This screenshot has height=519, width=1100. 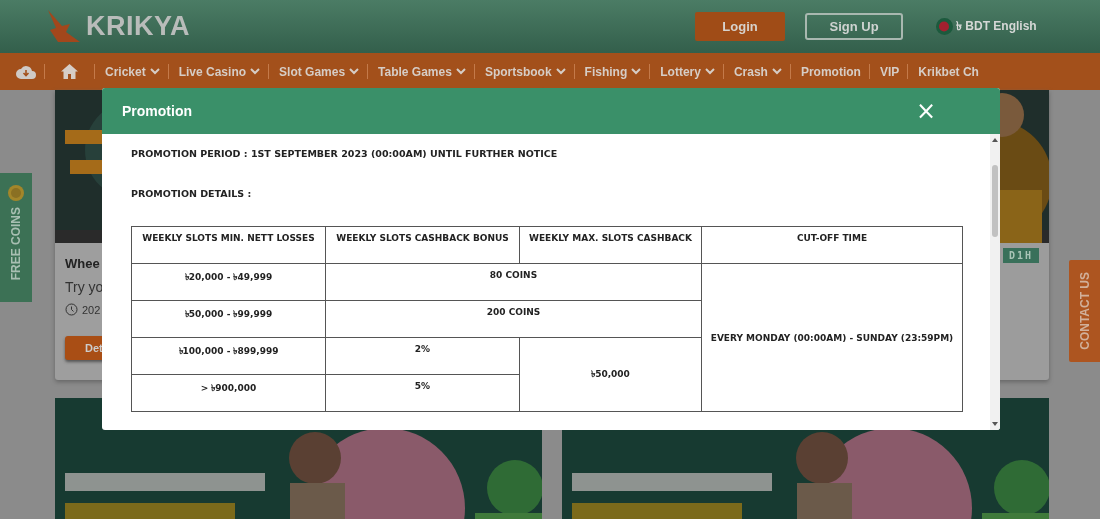 I want to click on table-cell: > ৳900,000, so click(x=228, y=393).